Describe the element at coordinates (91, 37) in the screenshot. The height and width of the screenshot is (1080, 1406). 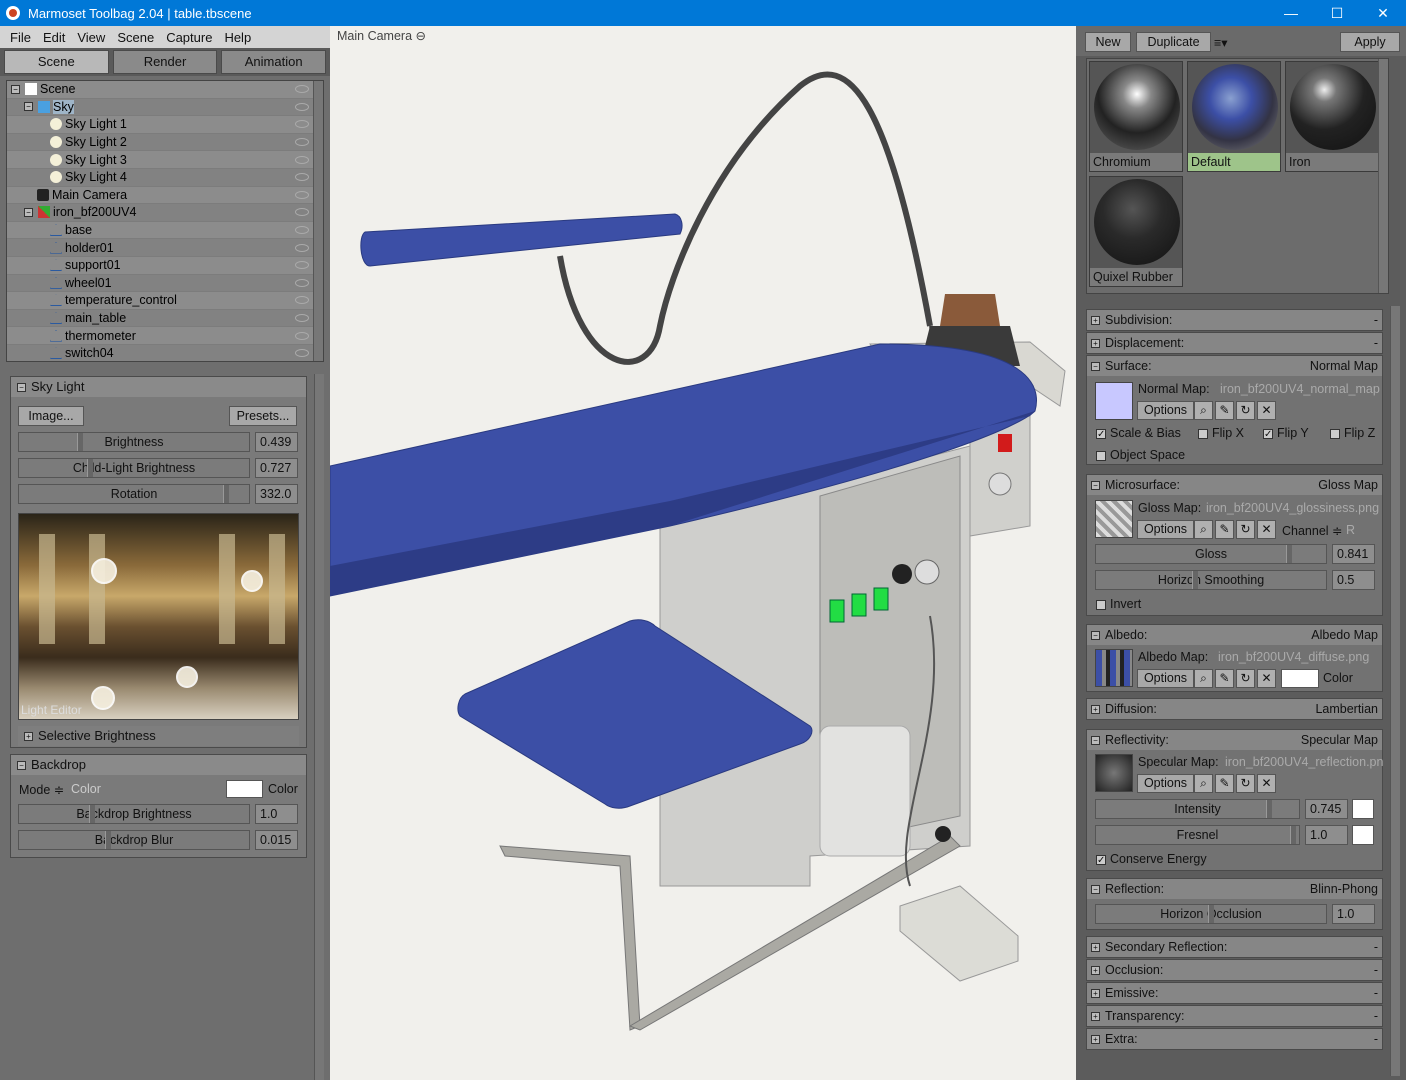
I see `menu-view: View` at that location.